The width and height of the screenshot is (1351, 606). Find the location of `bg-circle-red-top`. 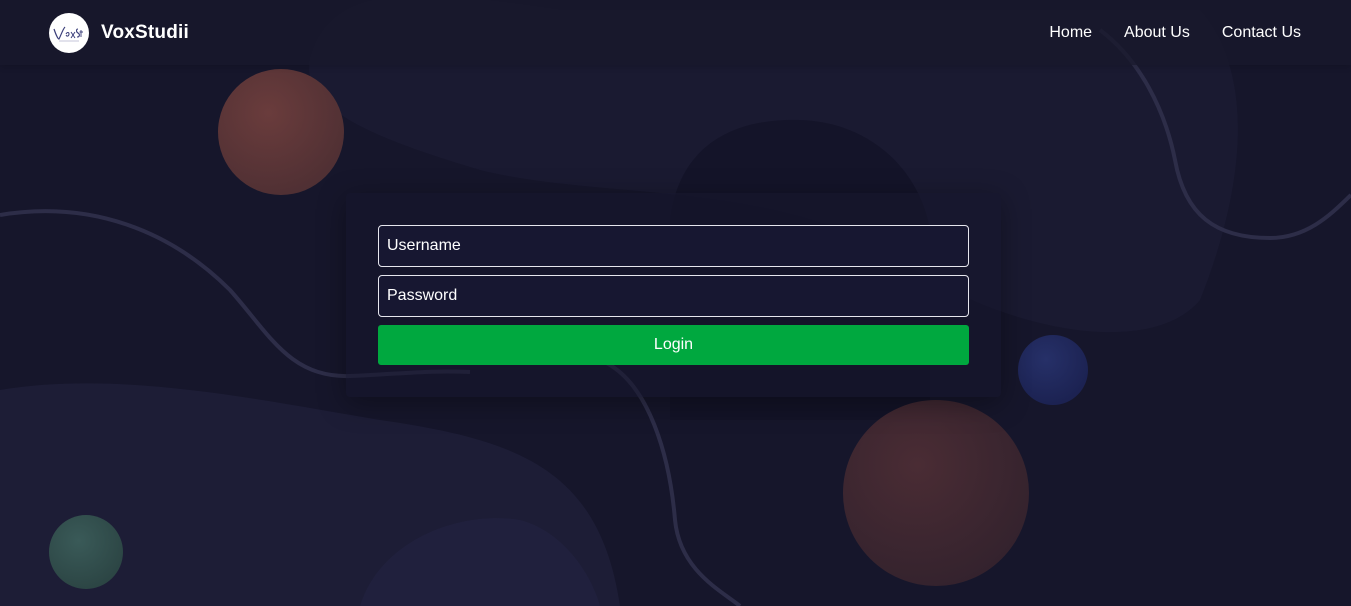

bg-circle-red-top is located at coordinates (281, 132).